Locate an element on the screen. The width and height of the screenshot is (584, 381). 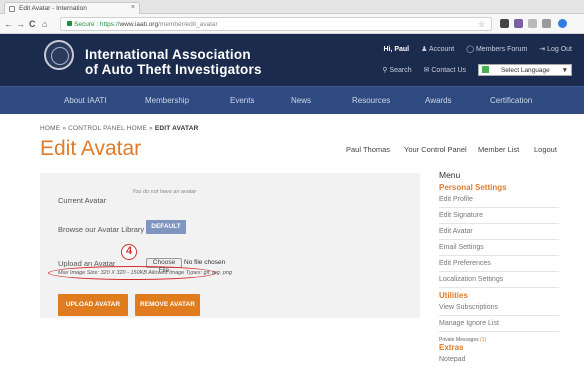
user-name-link: Paul Thomas is located at coordinates (368, 149).